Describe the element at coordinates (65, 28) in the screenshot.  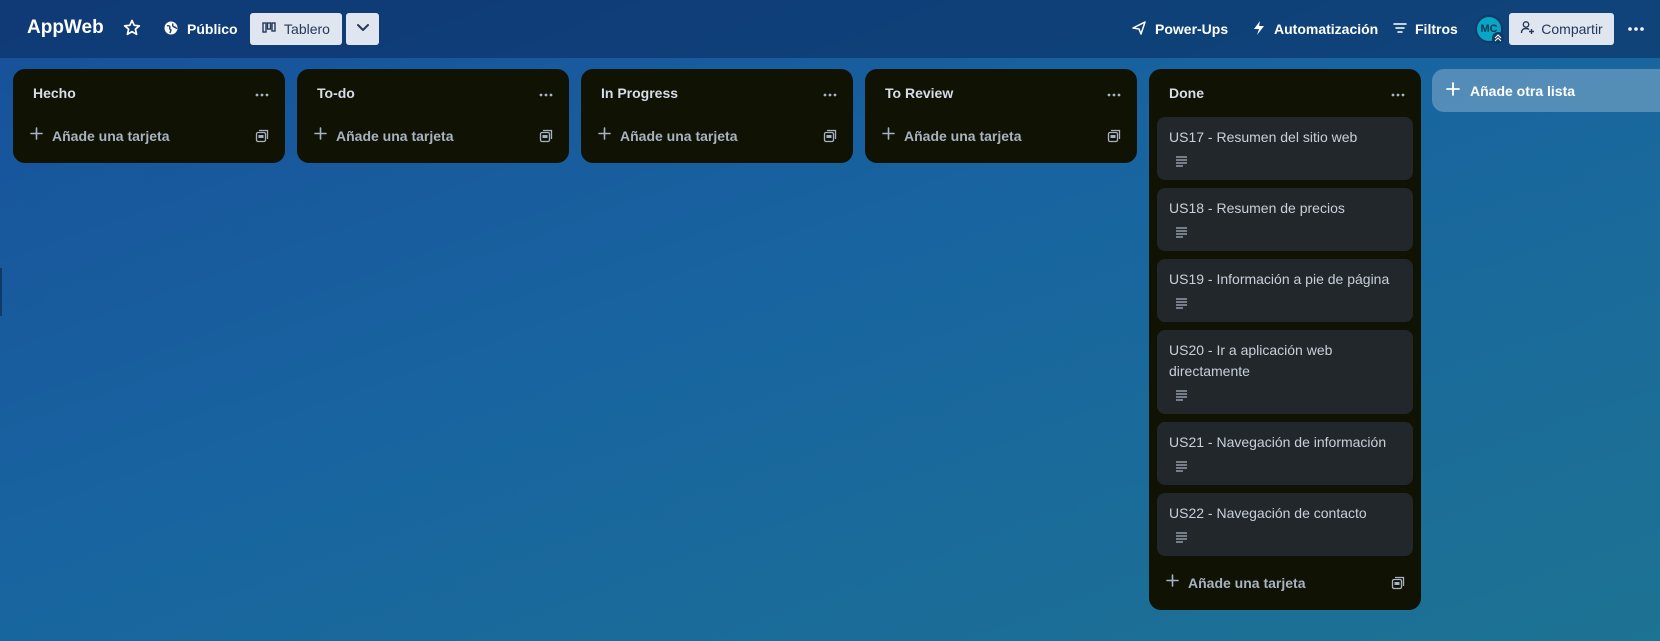
I see `board-title: AppWeb` at that location.